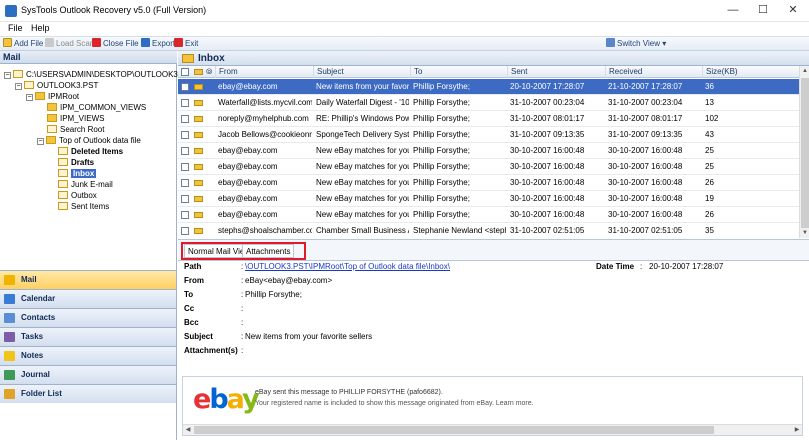  I want to click on tree-node-deleted-items: Deleted Items, so click(90, 151).